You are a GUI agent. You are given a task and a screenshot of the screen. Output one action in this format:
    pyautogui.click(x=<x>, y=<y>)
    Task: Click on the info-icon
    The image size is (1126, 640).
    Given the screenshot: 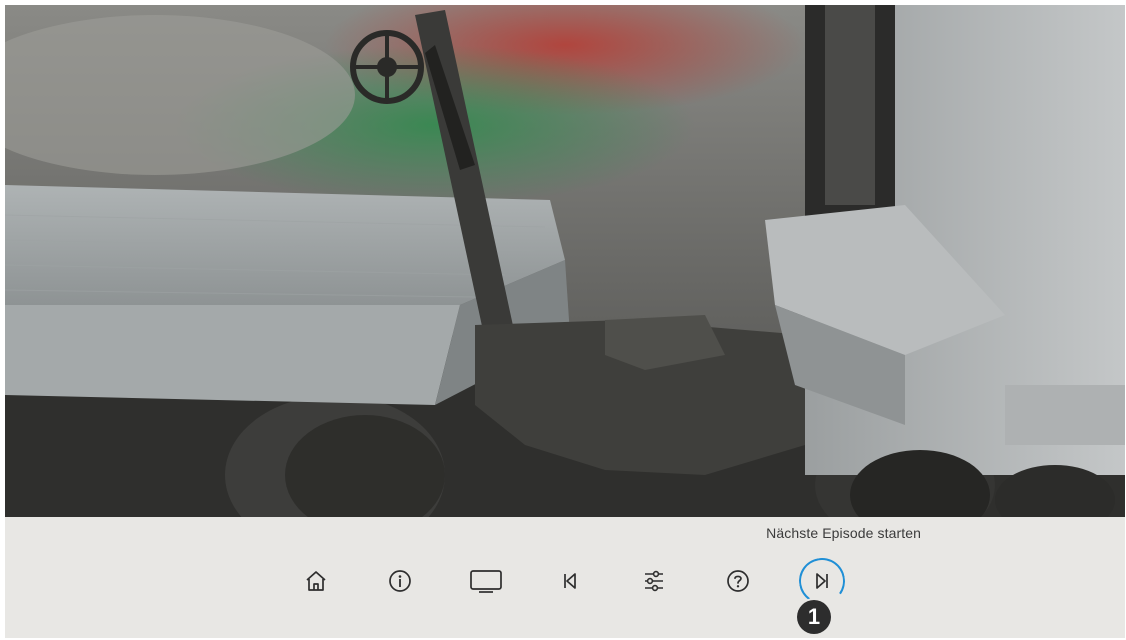 What is the action you would take?
    pyautogui.click(x=400, y=581)
    